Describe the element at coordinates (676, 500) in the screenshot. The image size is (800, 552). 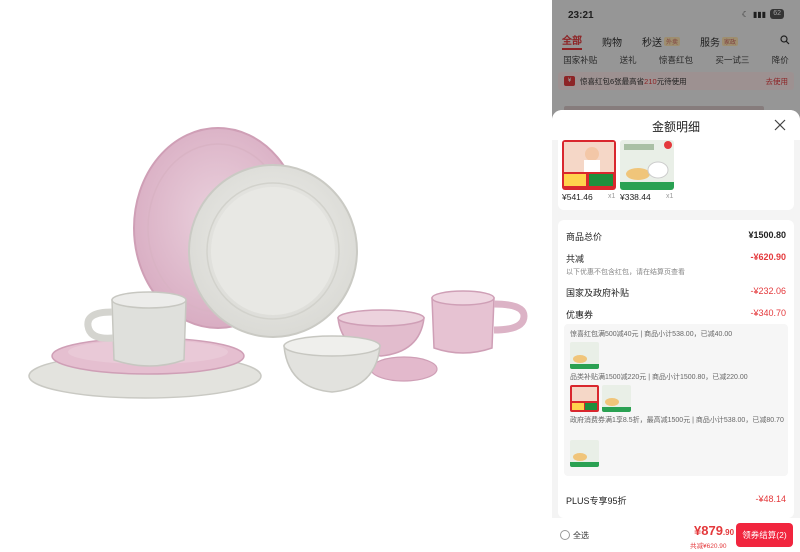
I see `plus-discount-row: PLUS专享95折 -¥48.14` at that location.